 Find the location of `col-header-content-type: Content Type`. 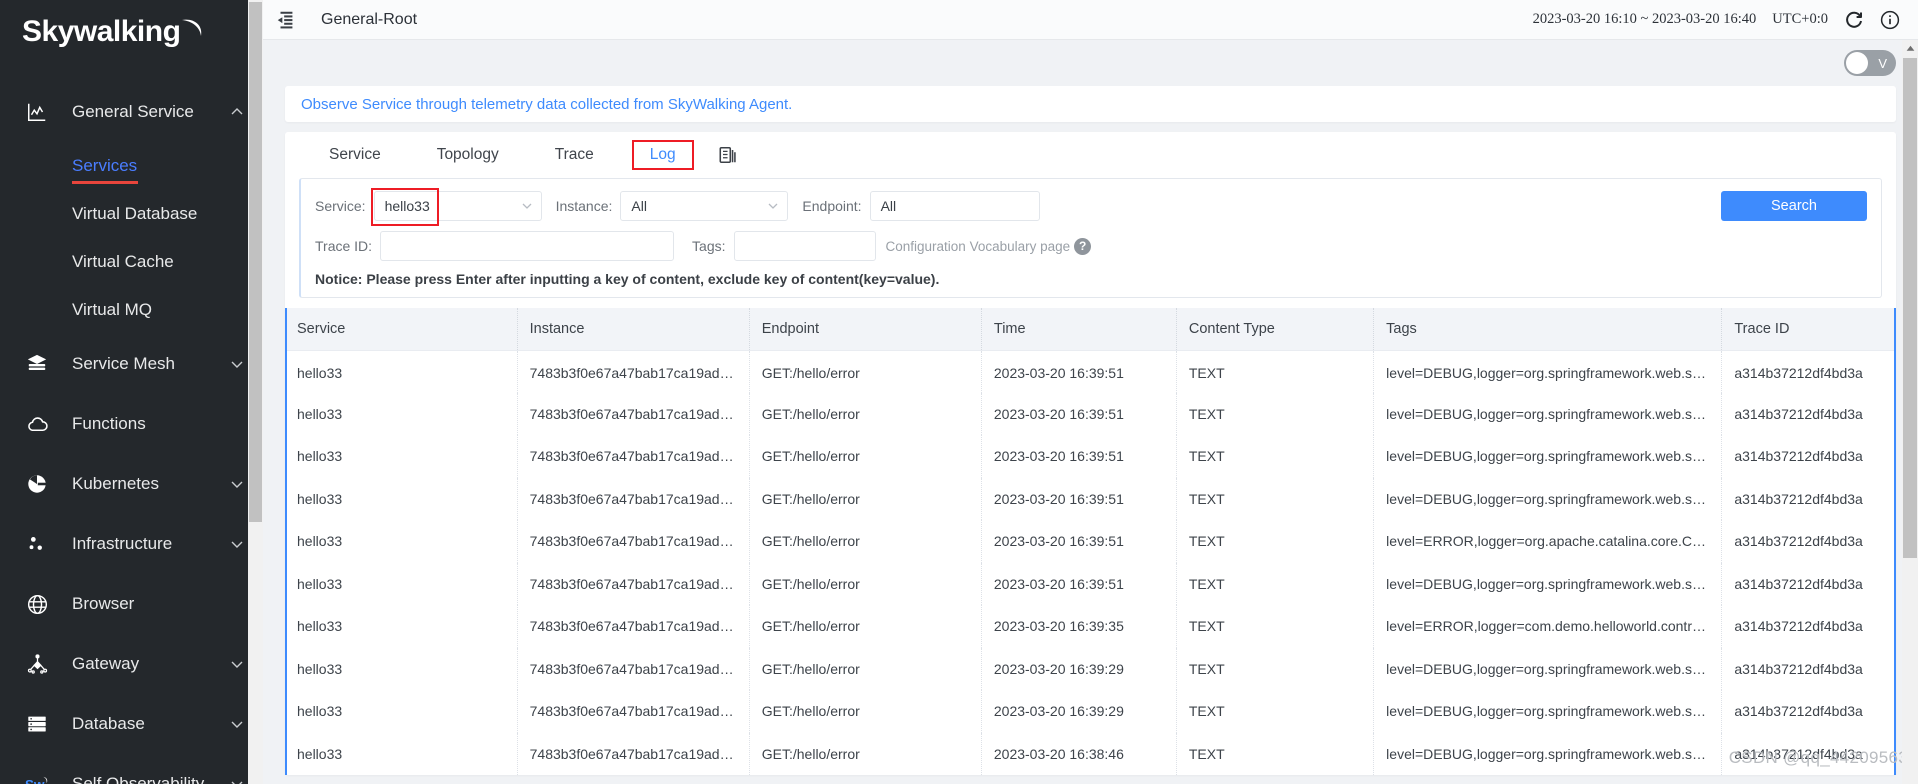

col-header-content-type: Content Type is located at coordinates (1275, 329).